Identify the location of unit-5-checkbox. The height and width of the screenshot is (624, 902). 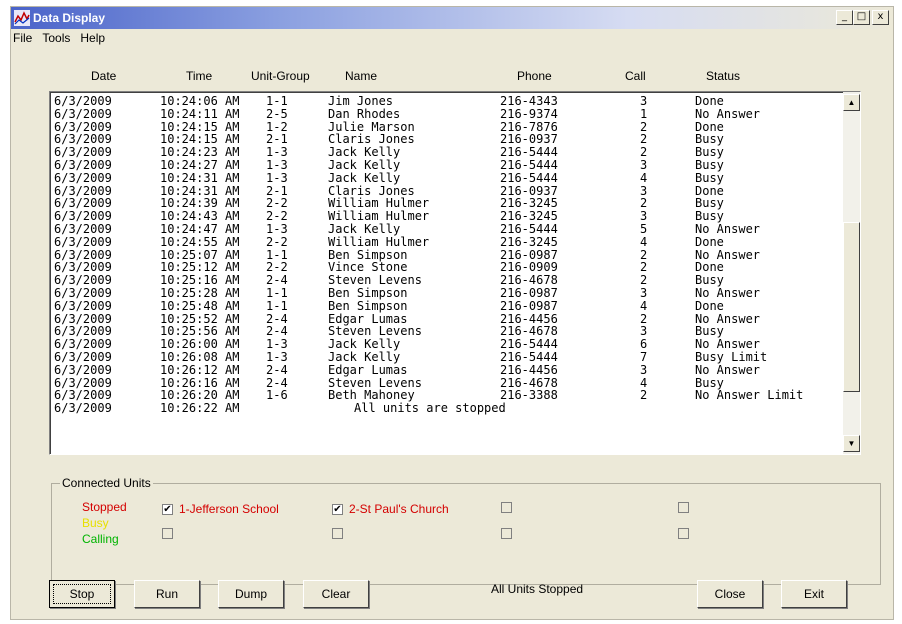
(167, 533).